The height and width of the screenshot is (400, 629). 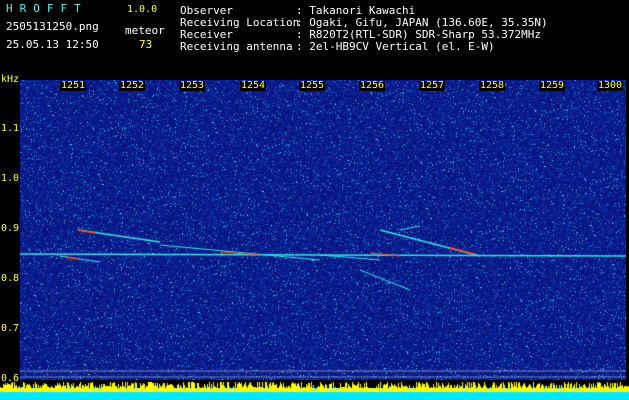 I want to click on antenna-label: Receiving antenna, so click(x=236, y=46).